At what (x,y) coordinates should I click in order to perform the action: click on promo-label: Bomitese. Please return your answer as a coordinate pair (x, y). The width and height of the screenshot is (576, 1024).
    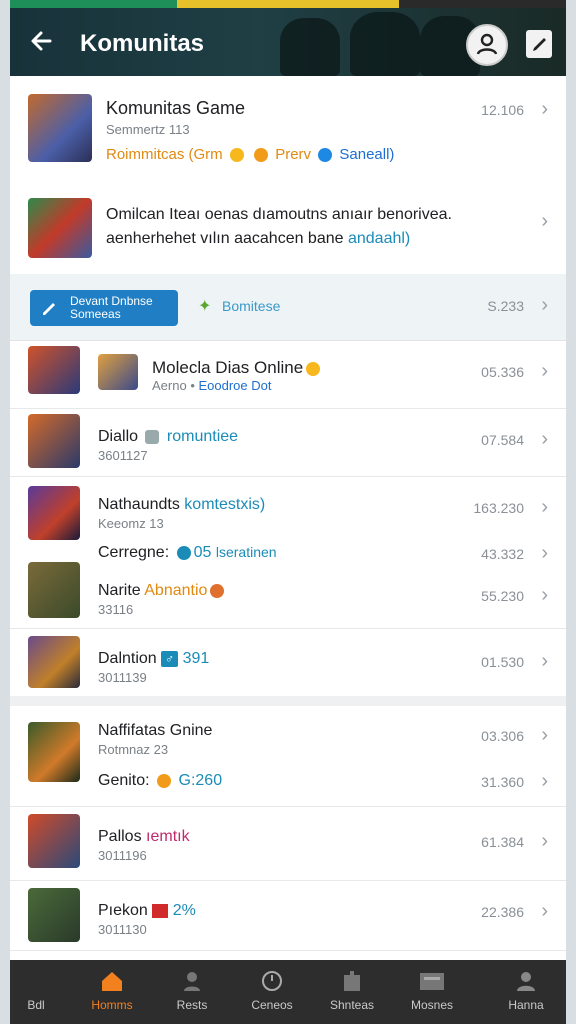
    Looking at the image, I should click on (251, 306).